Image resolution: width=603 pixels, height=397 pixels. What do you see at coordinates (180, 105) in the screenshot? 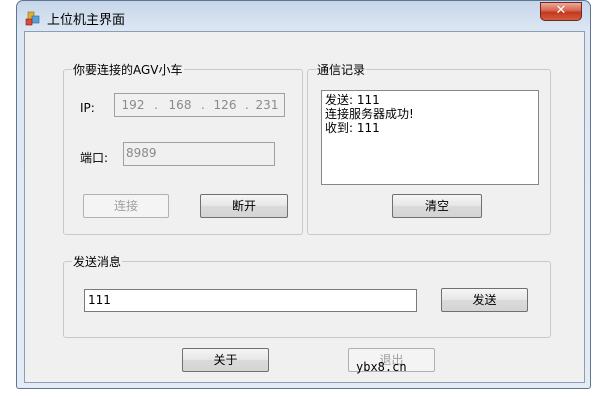
I see `ip-octet-2: 168` at bounding box center [180, 105].